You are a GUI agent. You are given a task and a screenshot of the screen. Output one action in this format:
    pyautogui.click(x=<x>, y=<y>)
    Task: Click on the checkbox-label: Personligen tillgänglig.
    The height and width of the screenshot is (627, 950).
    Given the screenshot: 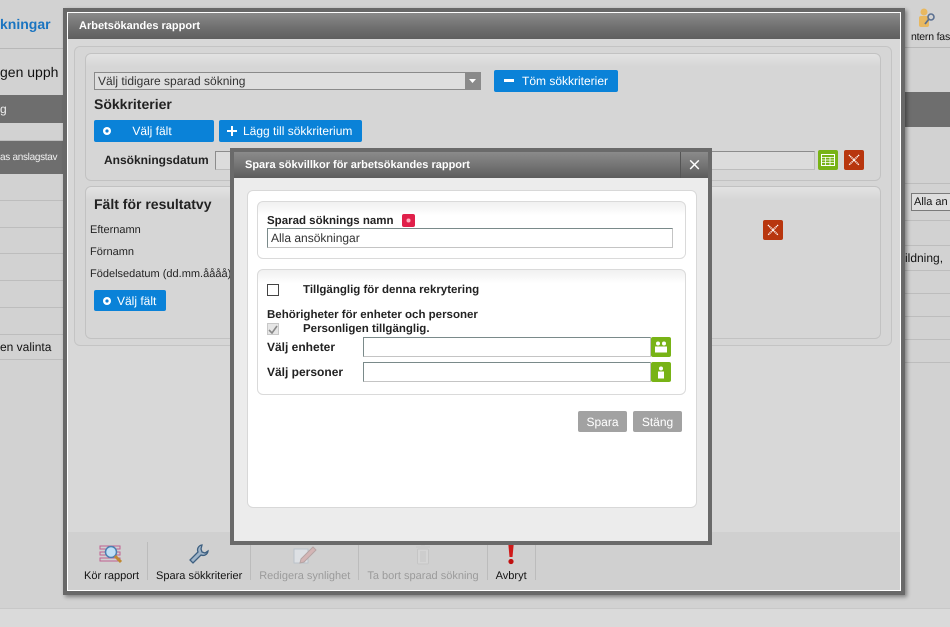 What is the action you would take?
    pyautogui.click(x=366, y=329)
    